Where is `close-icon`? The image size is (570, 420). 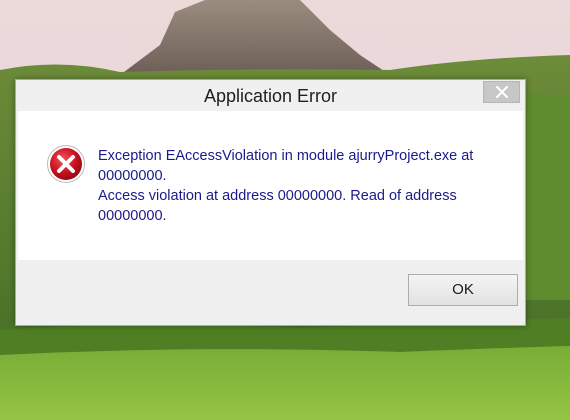
close-icon is located at coordinates (501, 92).